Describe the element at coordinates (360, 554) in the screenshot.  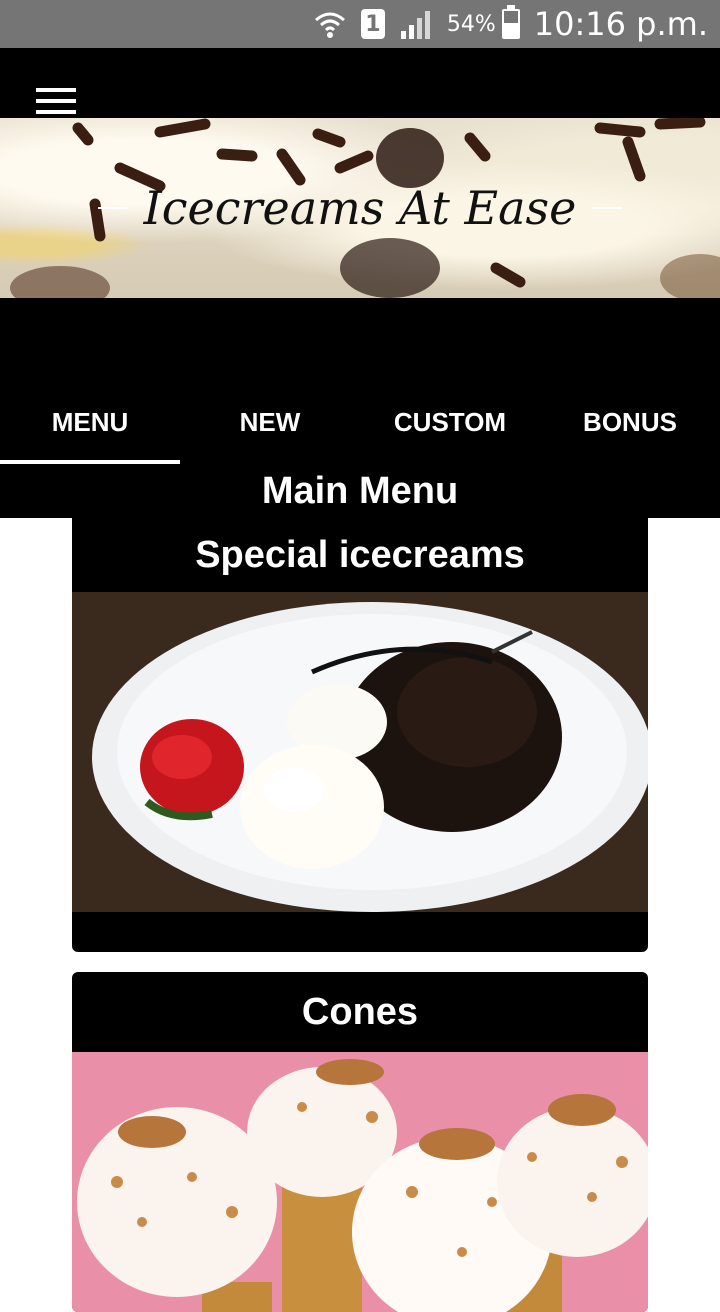
I see `card-title: Special icecreams` at that location.